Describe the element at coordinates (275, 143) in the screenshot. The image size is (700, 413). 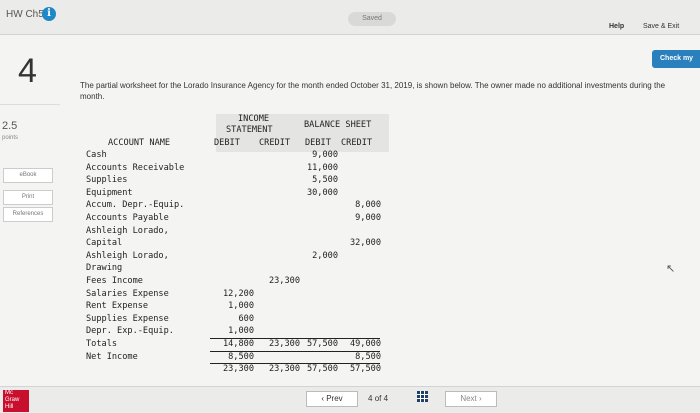
I see `header-is-credit: CREDIT` at that location.